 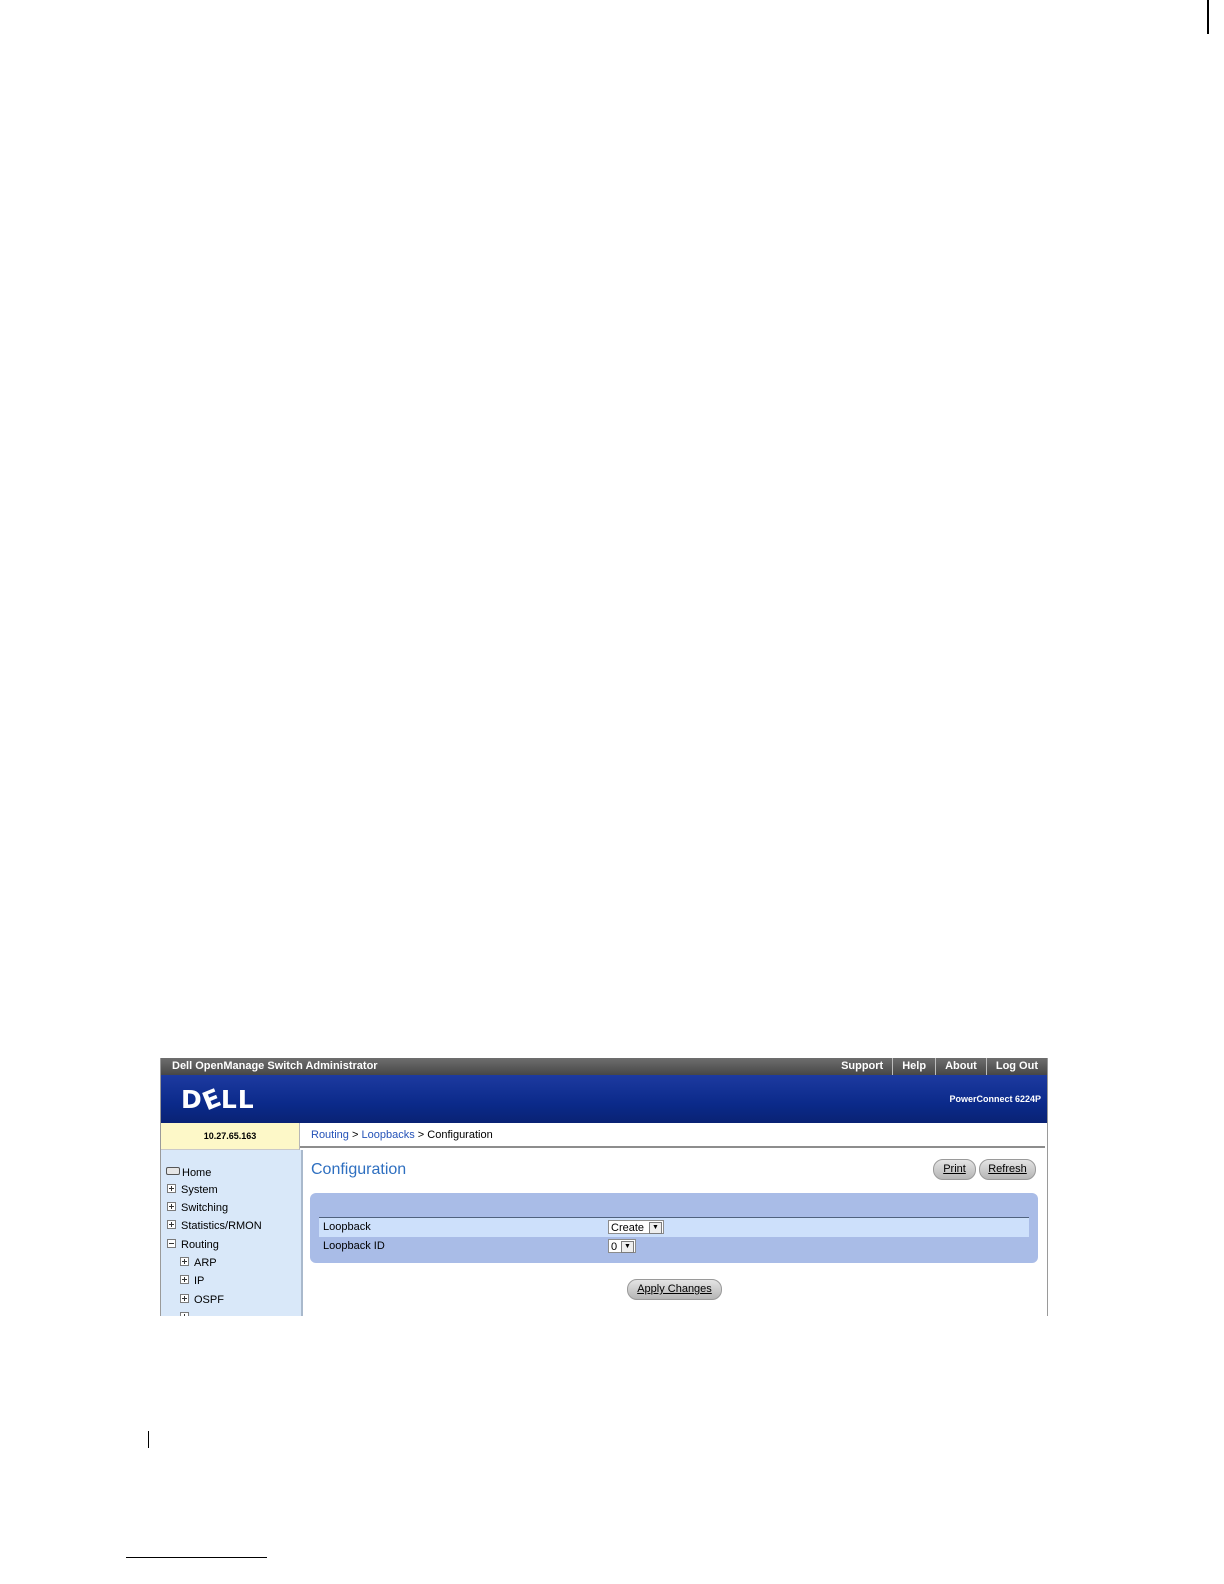 I want to click on ip-address: 10.27.65.163, so click(x=230, y=1136).